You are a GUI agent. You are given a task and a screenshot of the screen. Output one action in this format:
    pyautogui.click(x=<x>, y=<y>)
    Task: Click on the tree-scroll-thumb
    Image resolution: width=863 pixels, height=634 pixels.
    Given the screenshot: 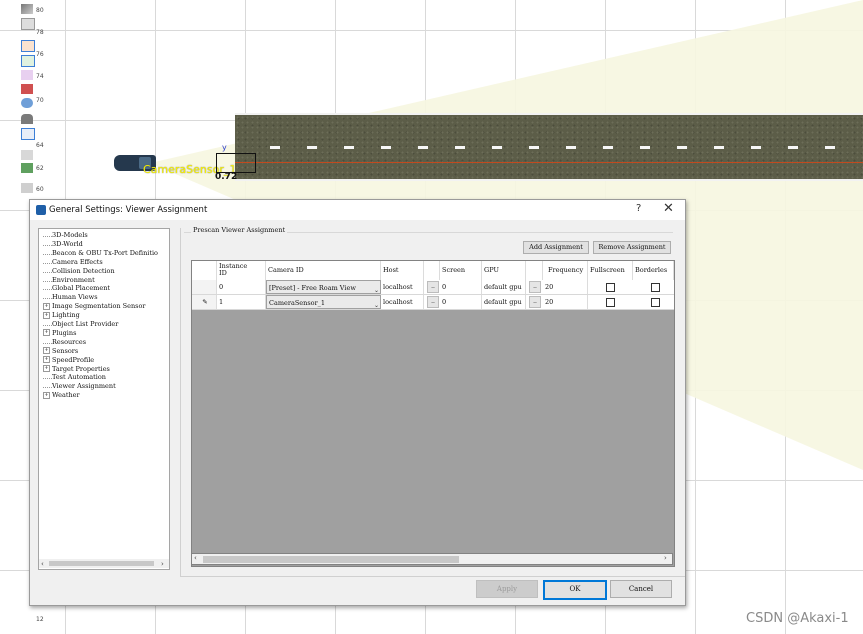 What is the action you would take?
    pyautogui.click(x=101, y=563)
    